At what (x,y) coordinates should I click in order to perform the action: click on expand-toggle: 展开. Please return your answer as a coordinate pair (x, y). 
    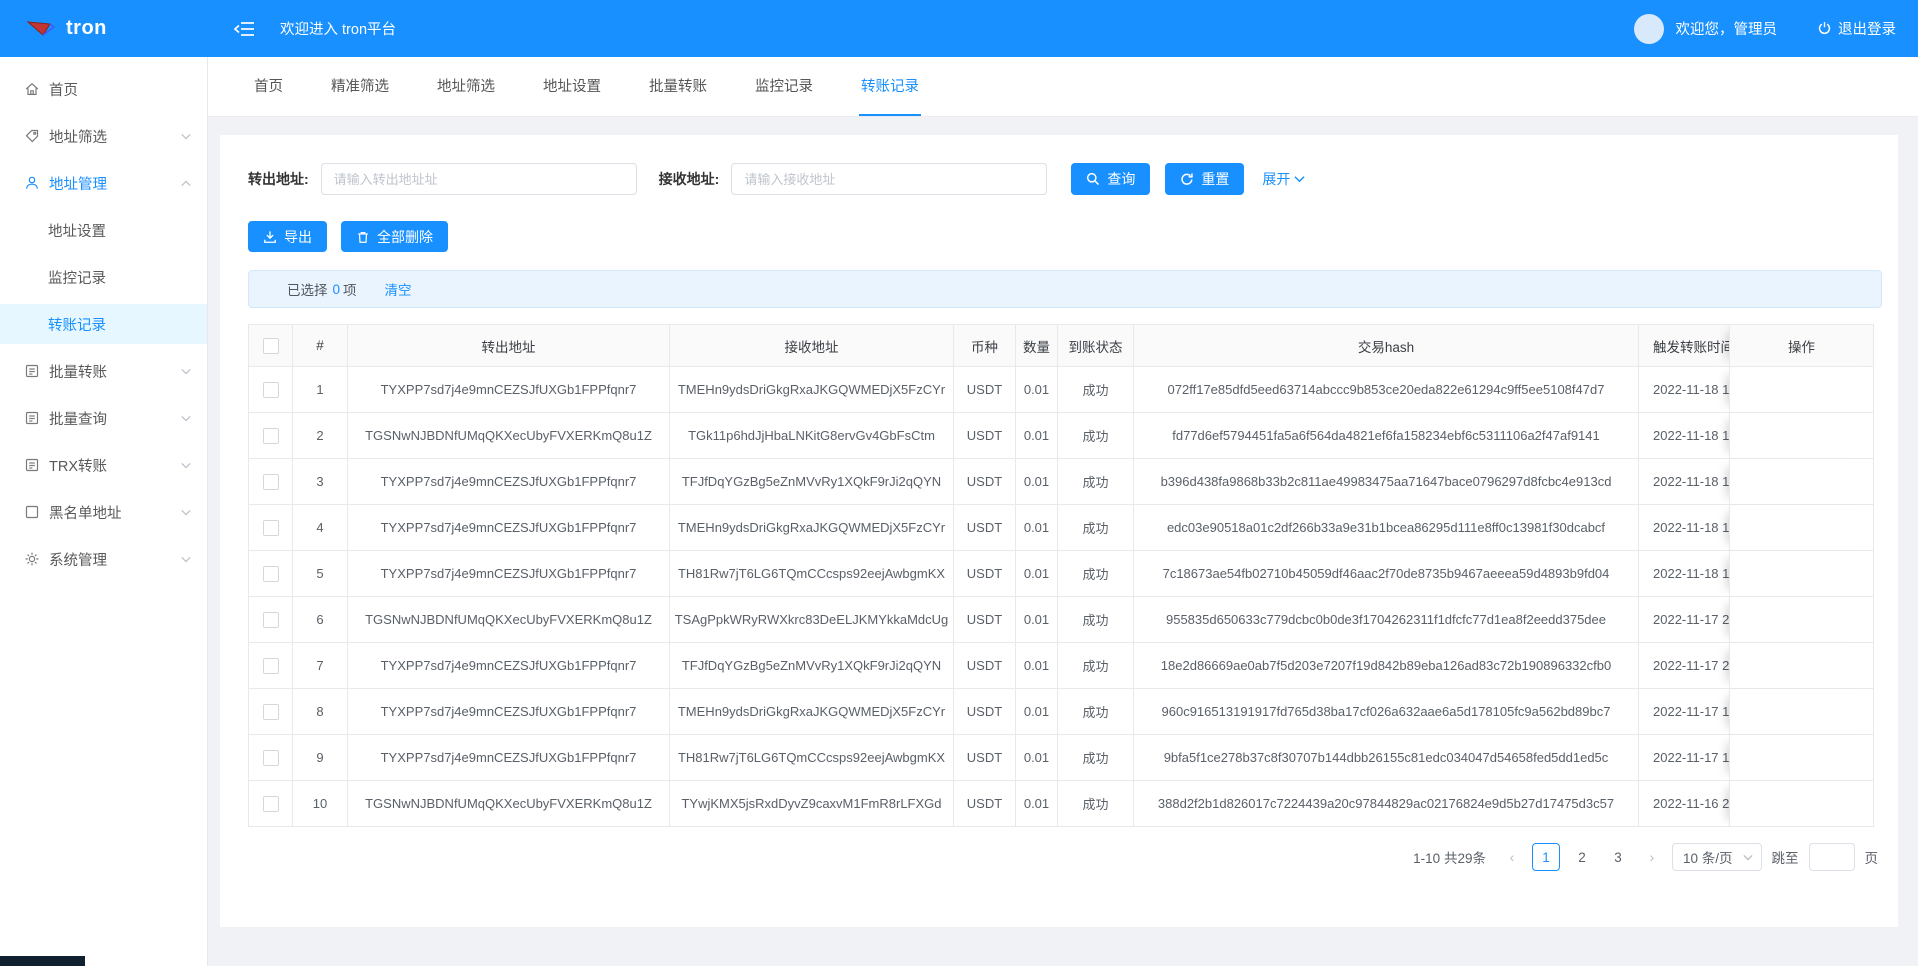
    Looking at the image, I should click on (1283, 179).